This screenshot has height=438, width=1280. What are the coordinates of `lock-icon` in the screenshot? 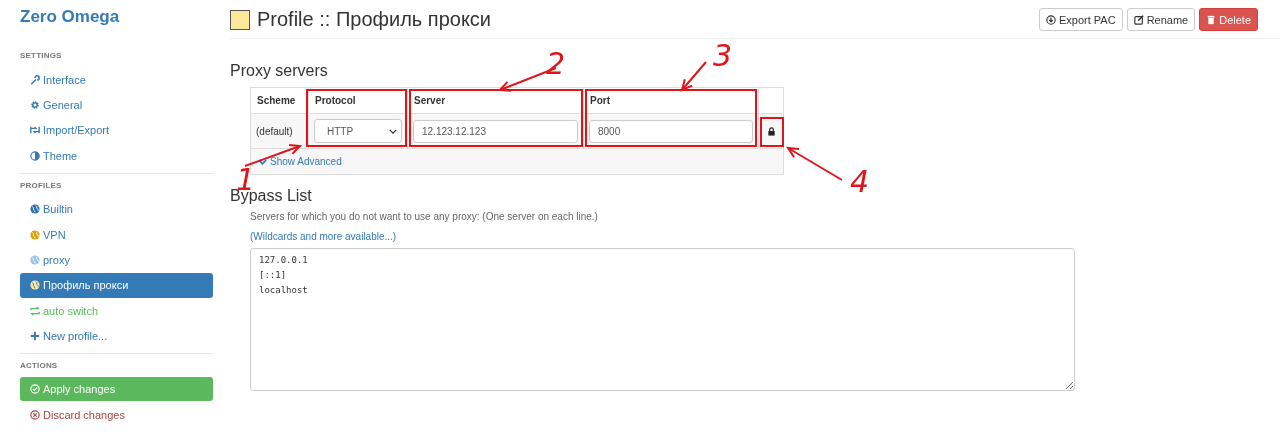 It's located at (771, 131).